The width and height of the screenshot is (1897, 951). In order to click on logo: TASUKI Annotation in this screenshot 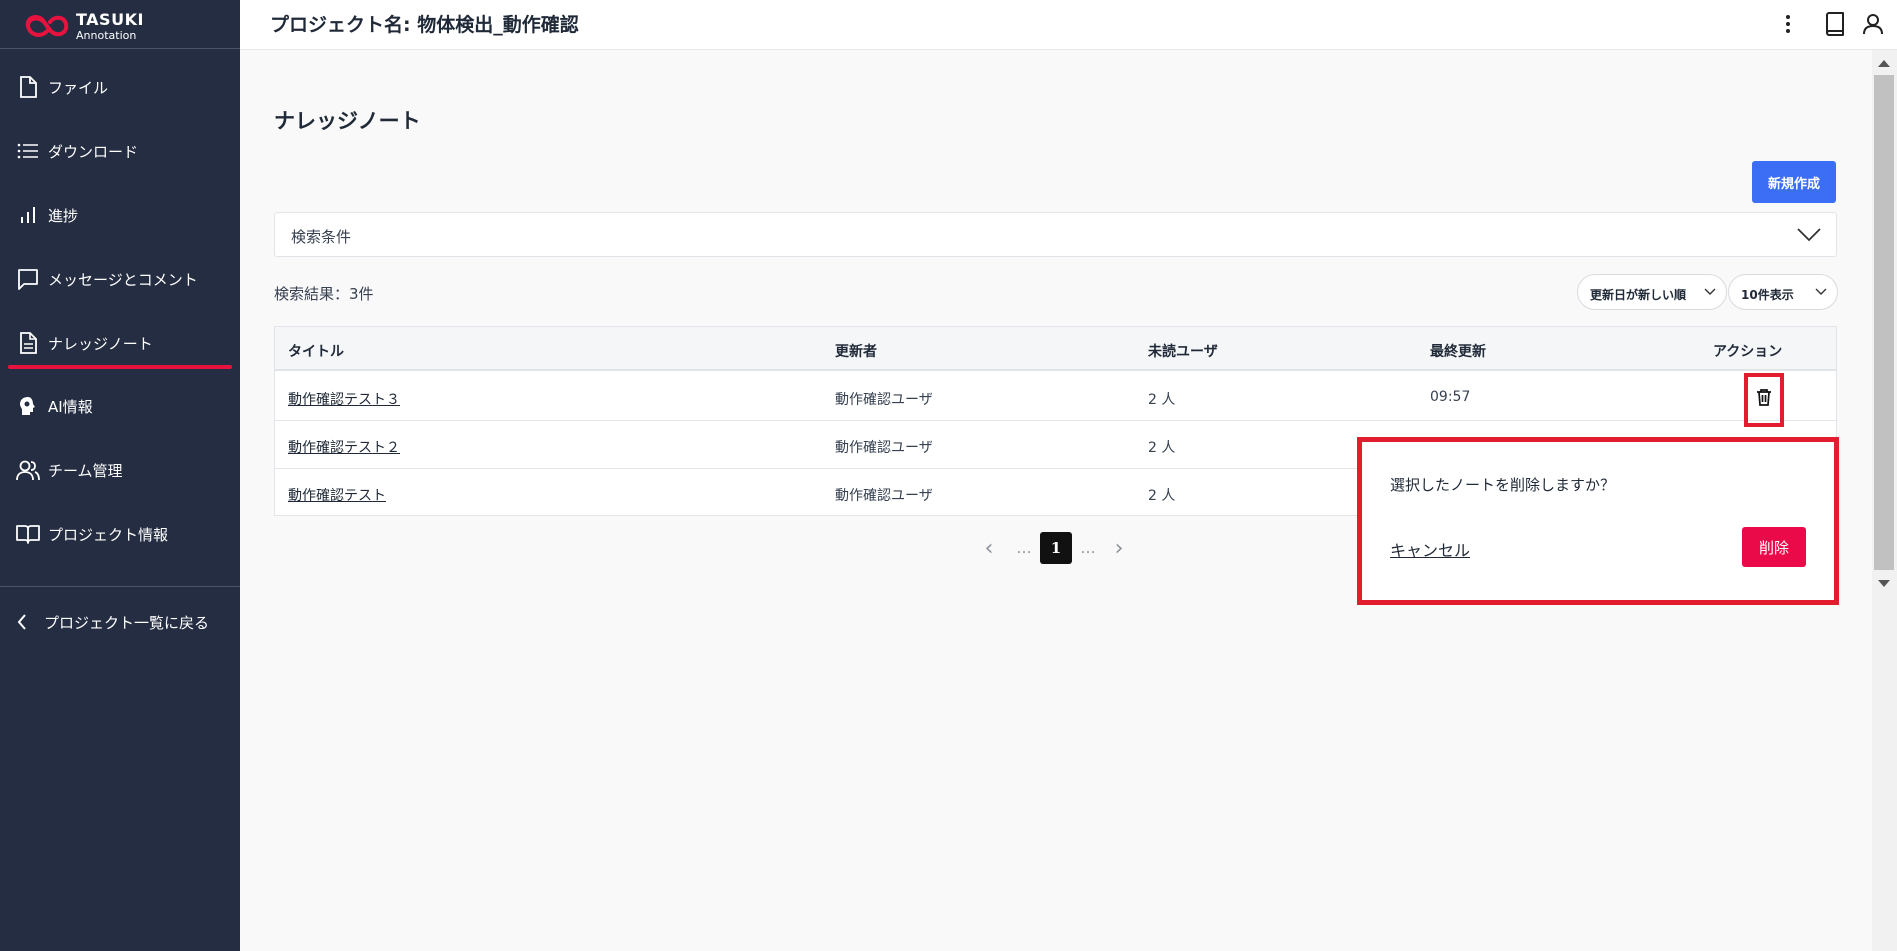, I will do `click(83, 26)`.